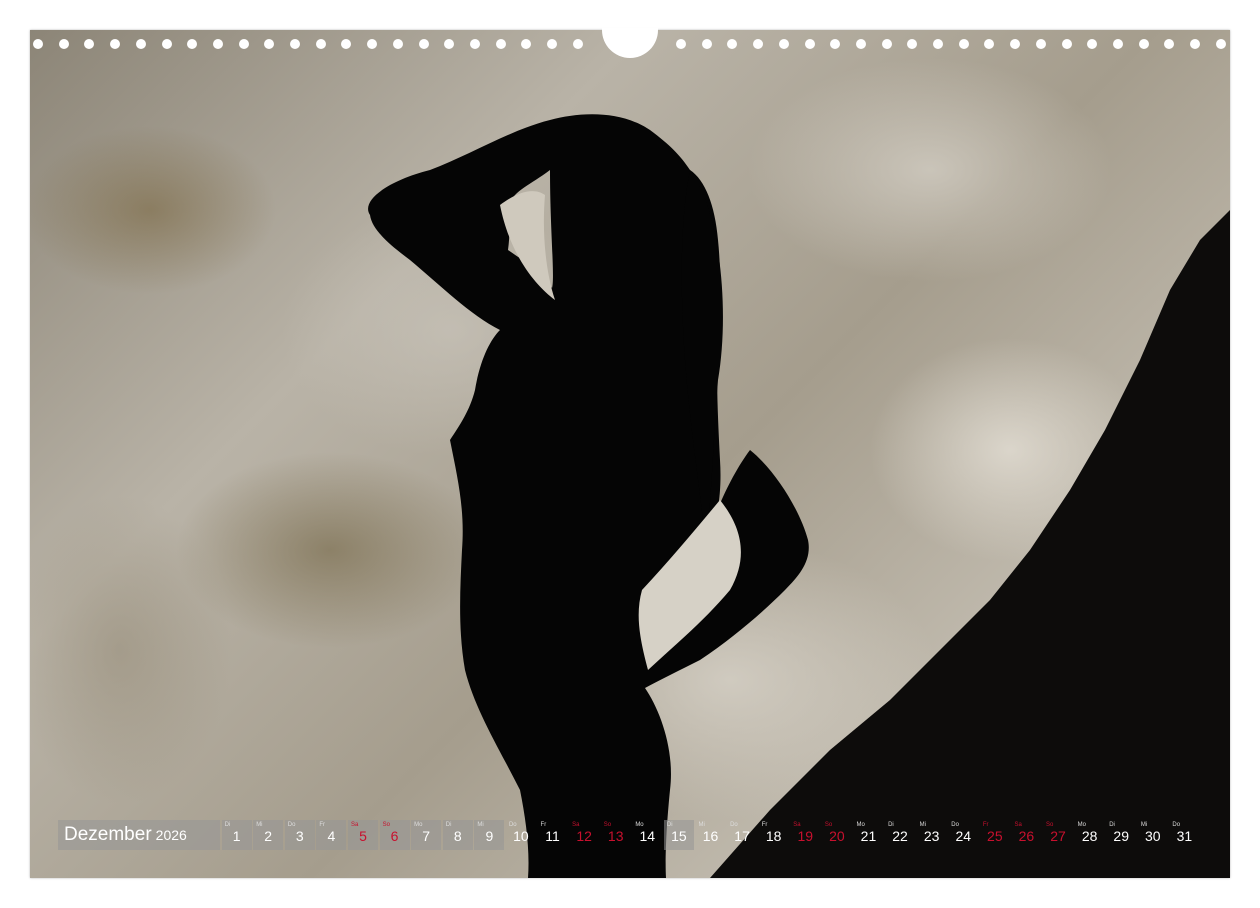 The width and height of the screenshot is (1260, 908). I want to click on day-number: 22, so click(900, 836).